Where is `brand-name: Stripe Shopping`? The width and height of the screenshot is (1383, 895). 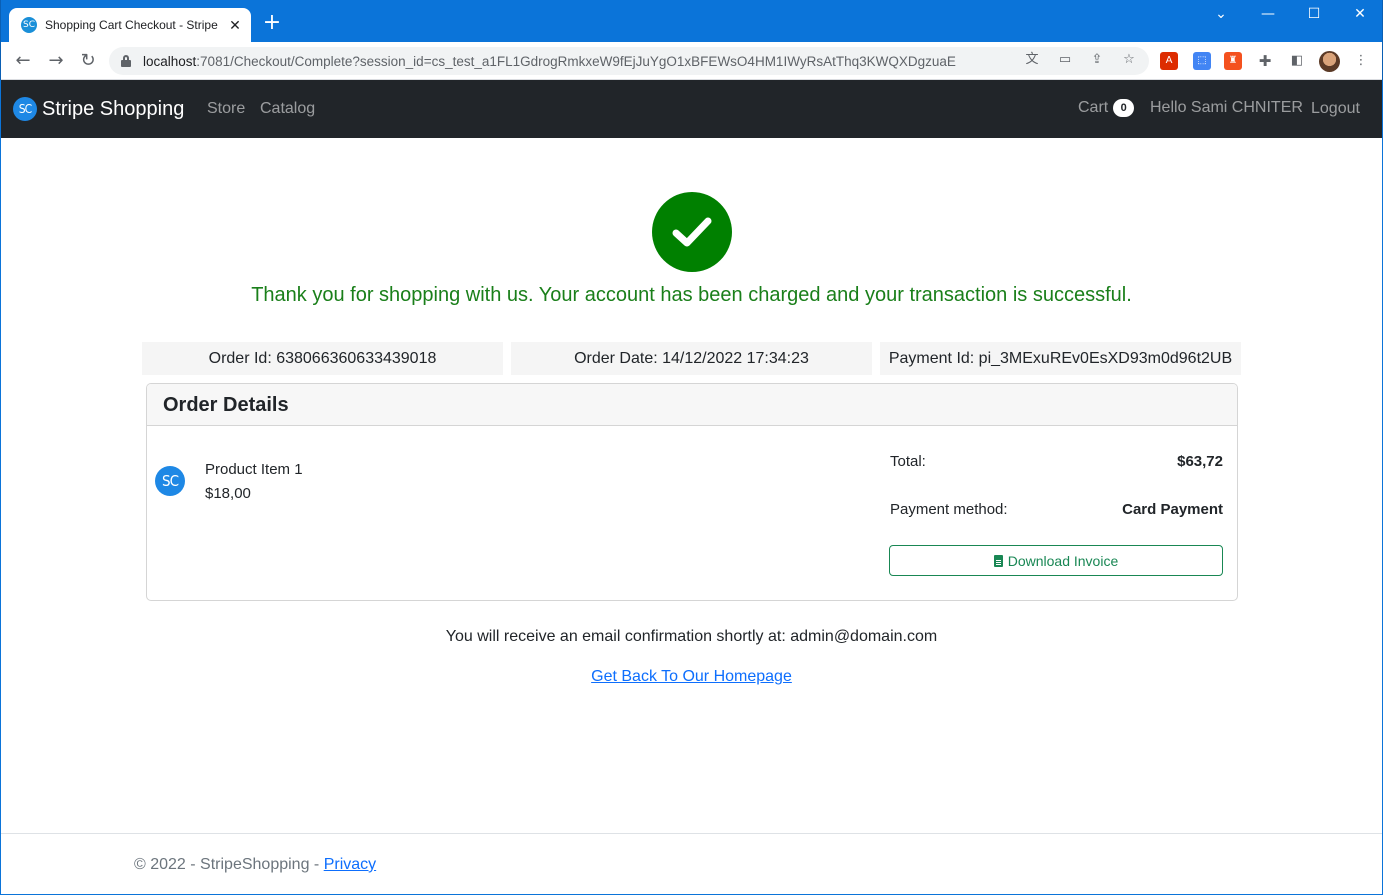
brand-name: Stripe Shopping is located at coordinates (113, 108).